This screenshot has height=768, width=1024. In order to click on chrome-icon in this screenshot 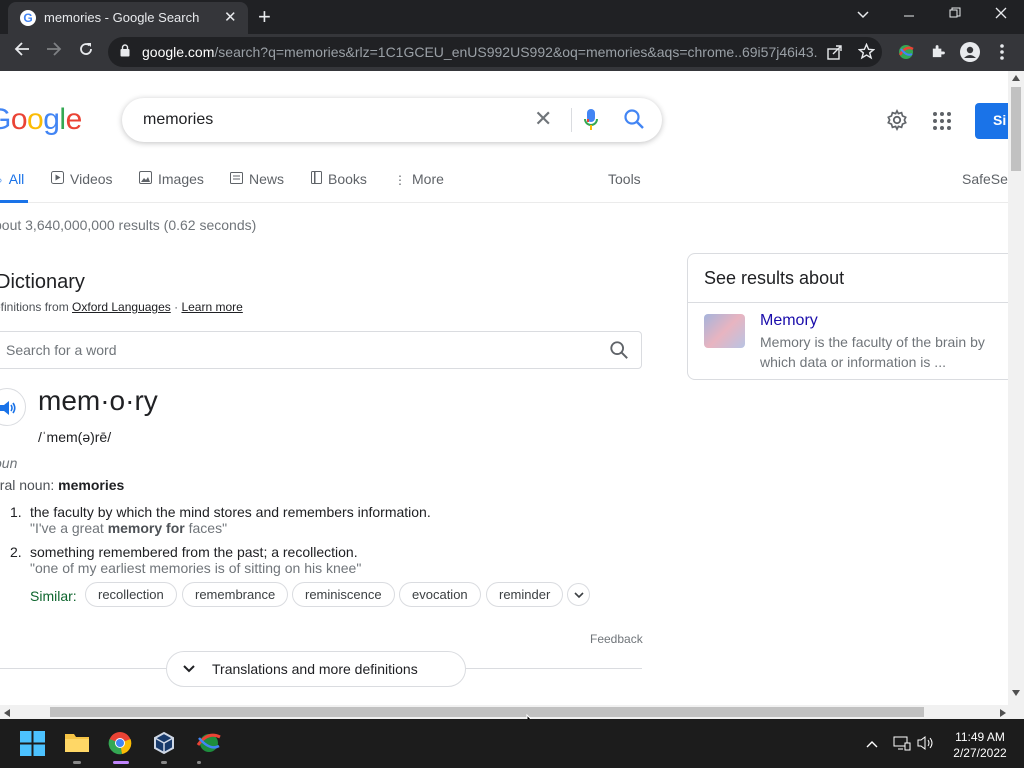, I will do `click(121, 744)`.